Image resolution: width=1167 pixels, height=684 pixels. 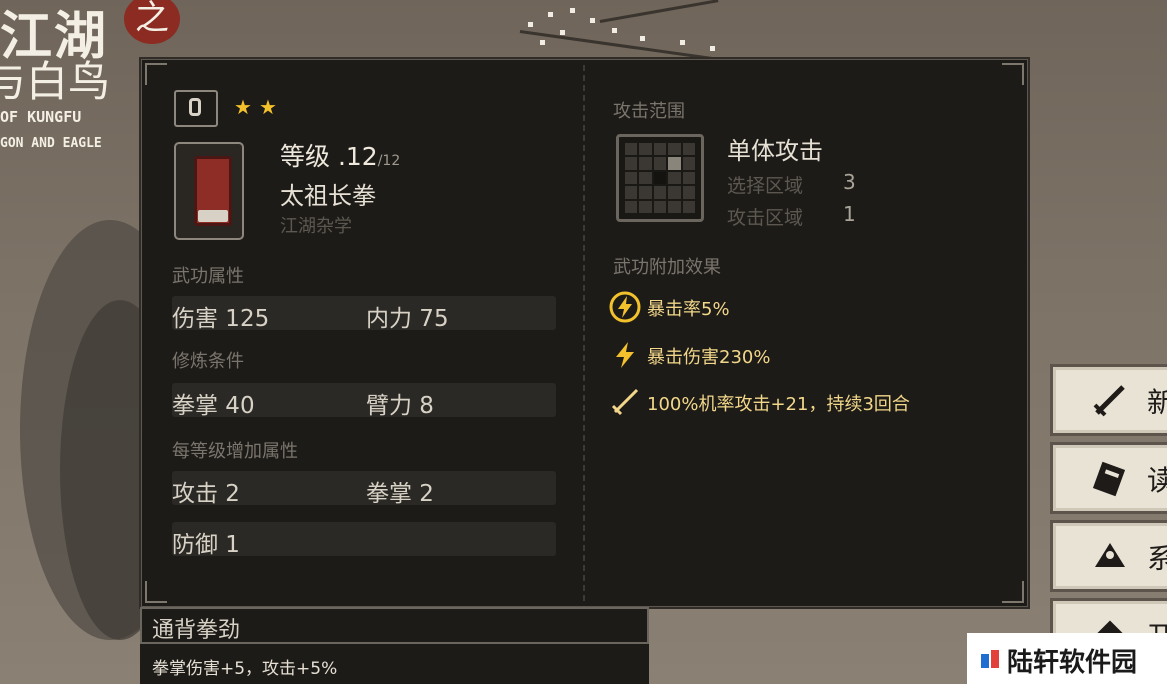 I want to click on requirements-row: 拳掌 40 臂力 8, so click(x=364, y=401).